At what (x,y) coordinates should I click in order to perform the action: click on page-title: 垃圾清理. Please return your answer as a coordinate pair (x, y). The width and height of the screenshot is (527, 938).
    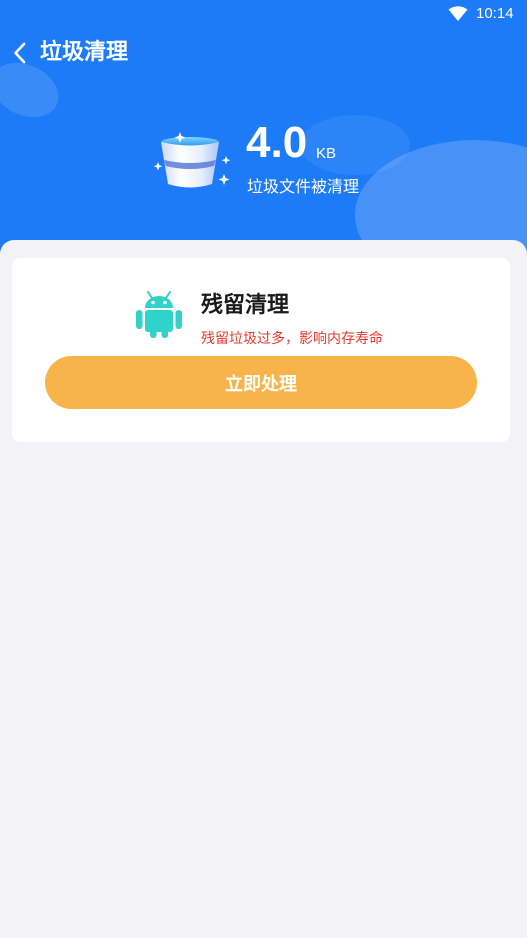
    Looking at the image, I should click on (84, 52).